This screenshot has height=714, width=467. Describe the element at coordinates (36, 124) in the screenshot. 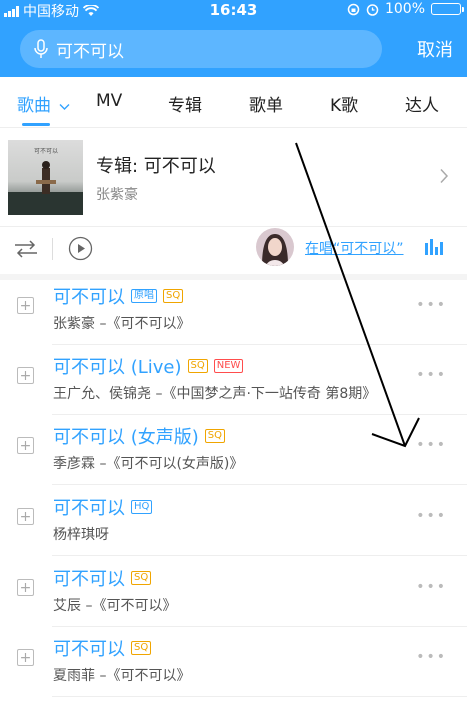

I see `tab-active-indicator` at that location.